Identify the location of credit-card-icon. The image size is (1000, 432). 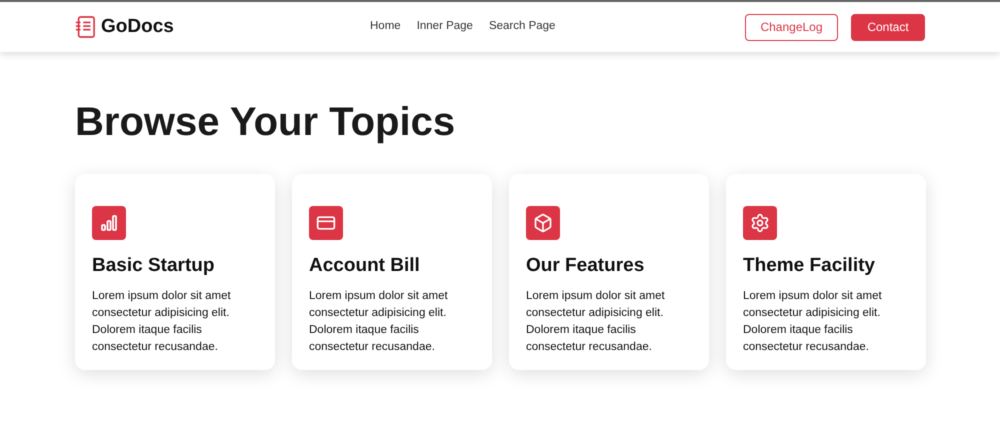
(326, 223).